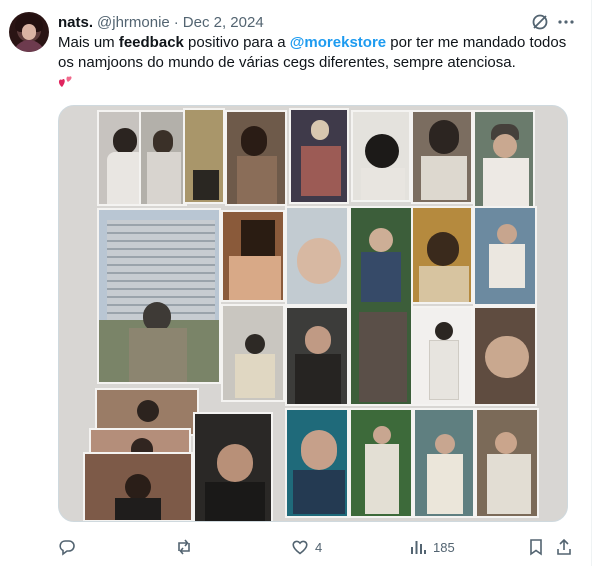 The image size is (599, 566). Describe the element at coordinates (29, 32) in the screenshot. I see `avatar` at that location.